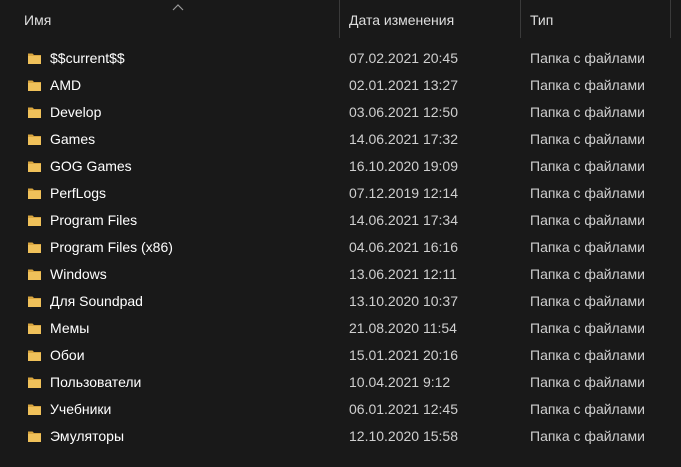  I want to click on file-date-modified: 21.08.2020 11:54, so click(403, 328).